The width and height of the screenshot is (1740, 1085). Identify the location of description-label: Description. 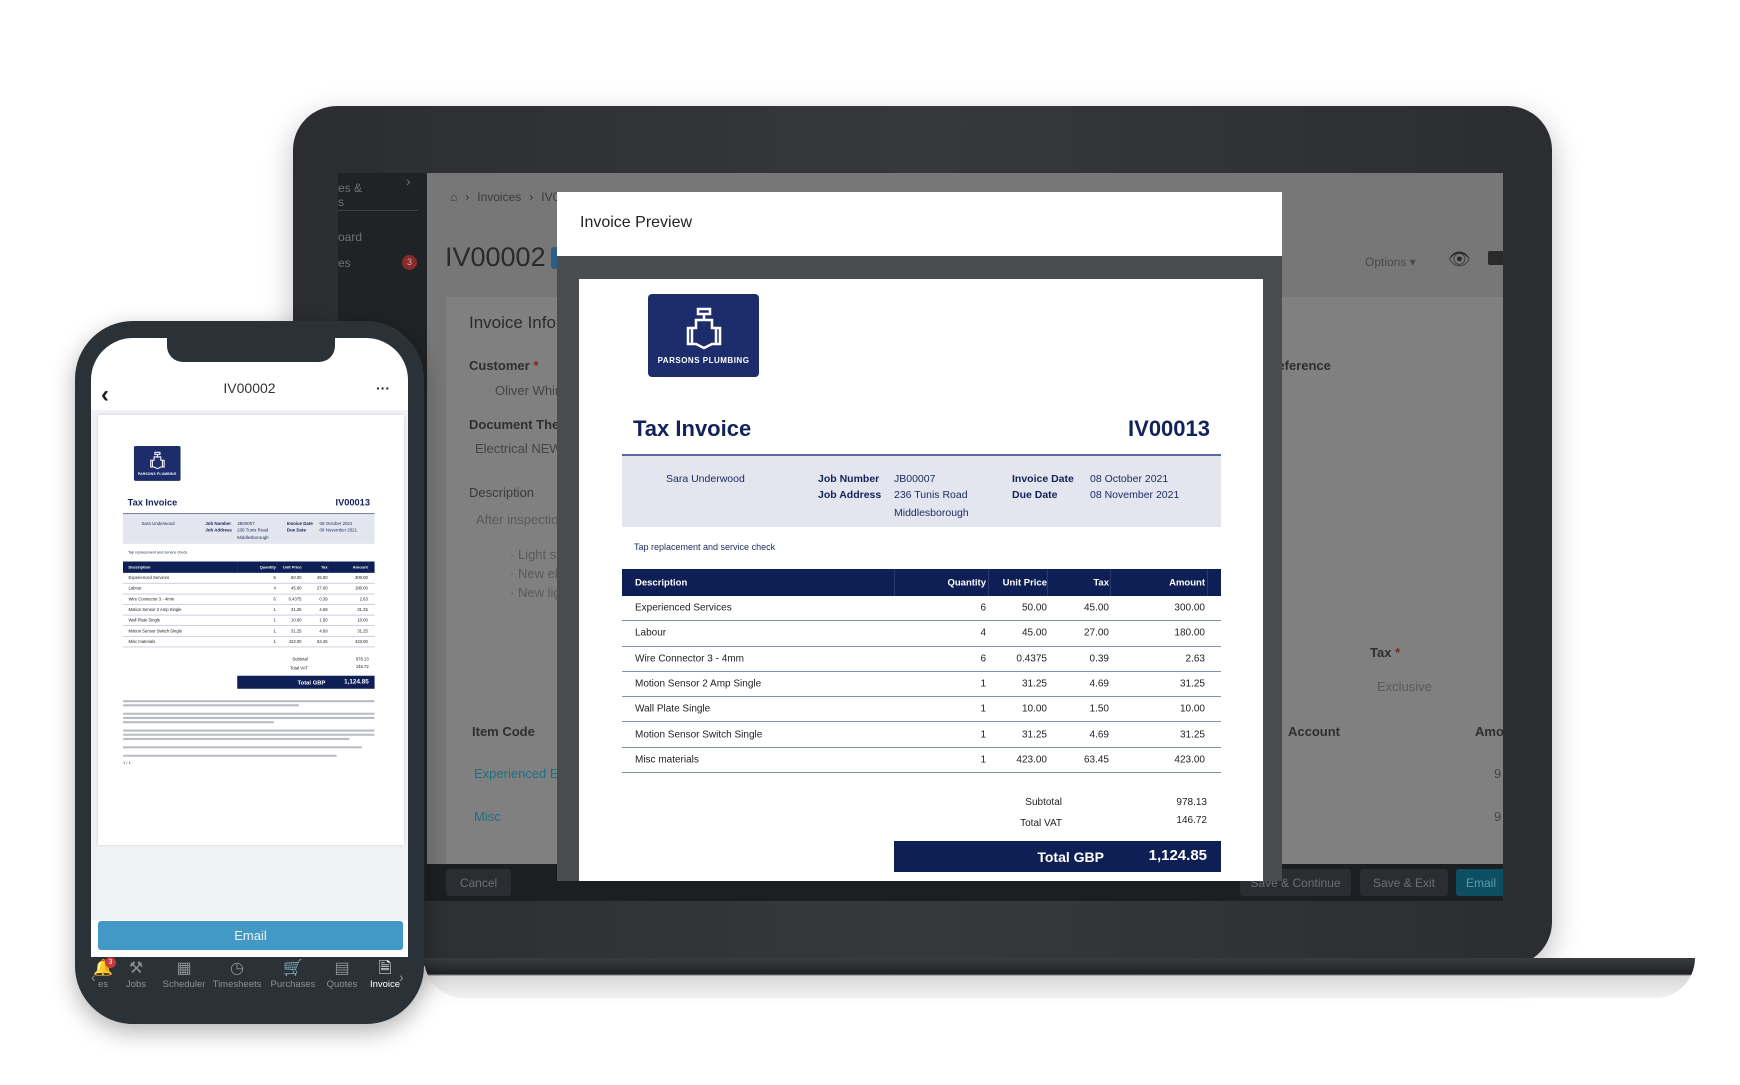
(502, 492).